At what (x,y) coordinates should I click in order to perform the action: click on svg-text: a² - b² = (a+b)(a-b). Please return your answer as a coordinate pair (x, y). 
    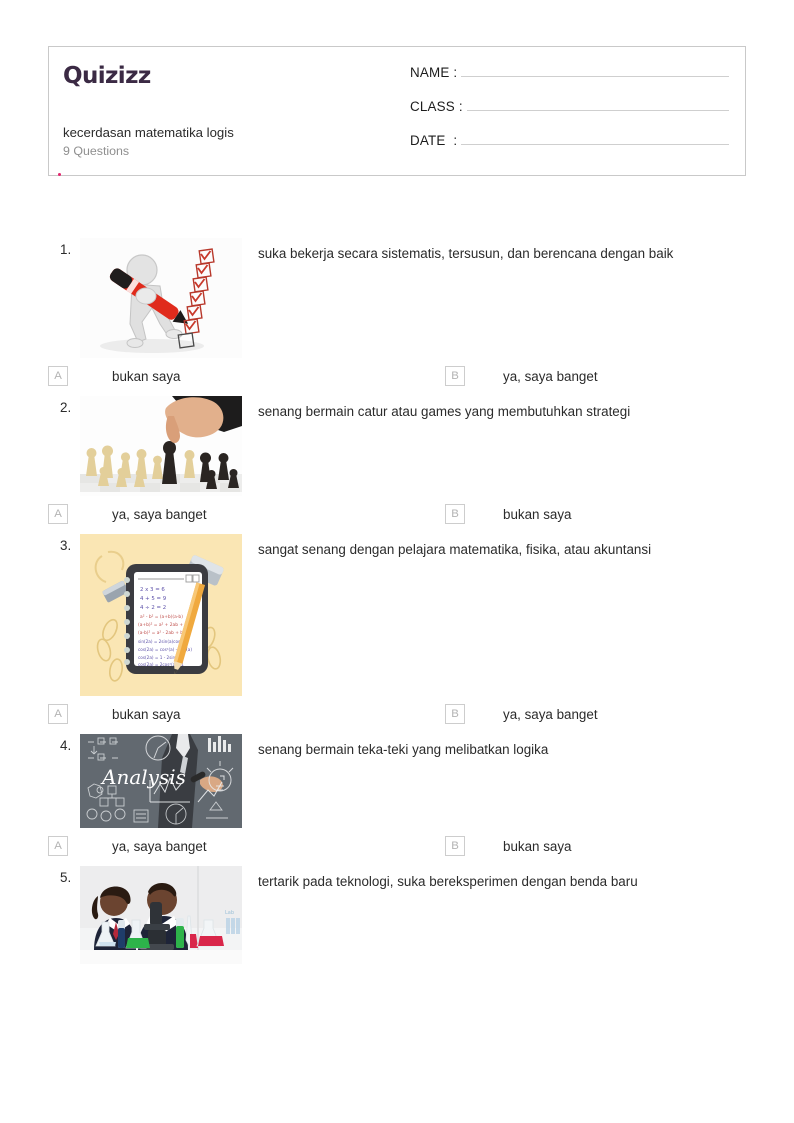
    Looking at the image, I should click on (161, 617).